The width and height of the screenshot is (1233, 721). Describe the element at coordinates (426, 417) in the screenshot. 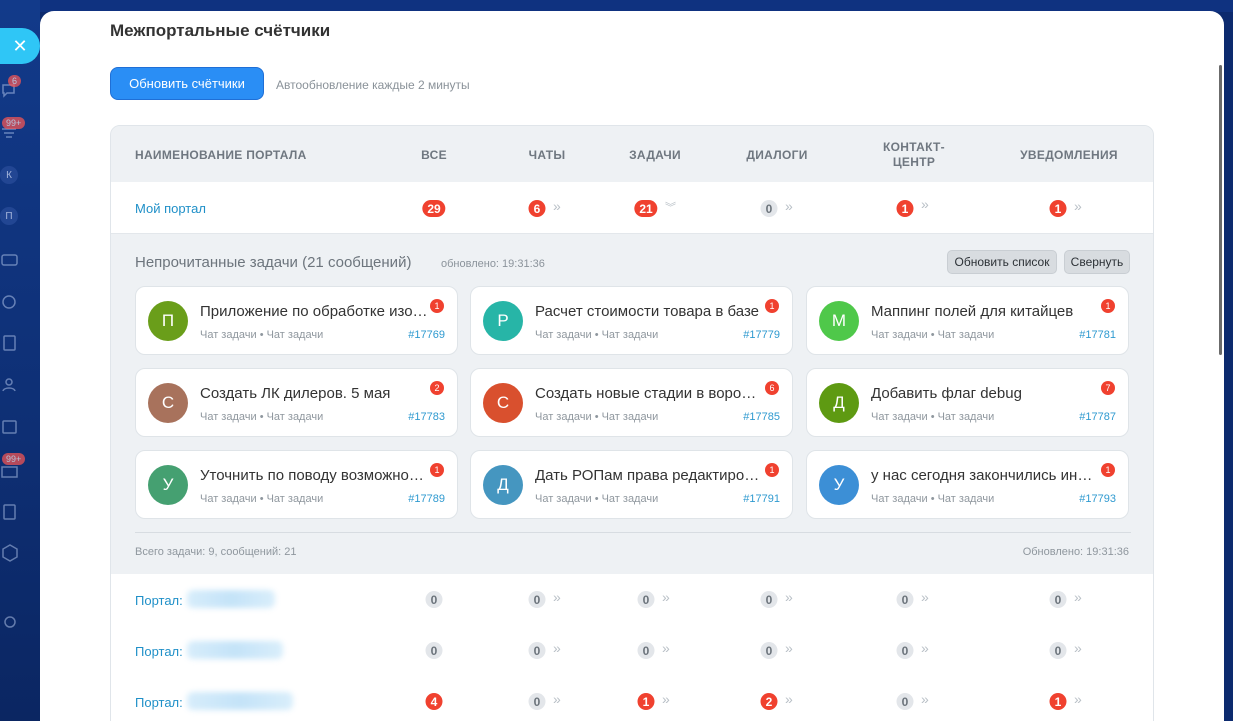

I see `task-id-link: #17783` at that location.